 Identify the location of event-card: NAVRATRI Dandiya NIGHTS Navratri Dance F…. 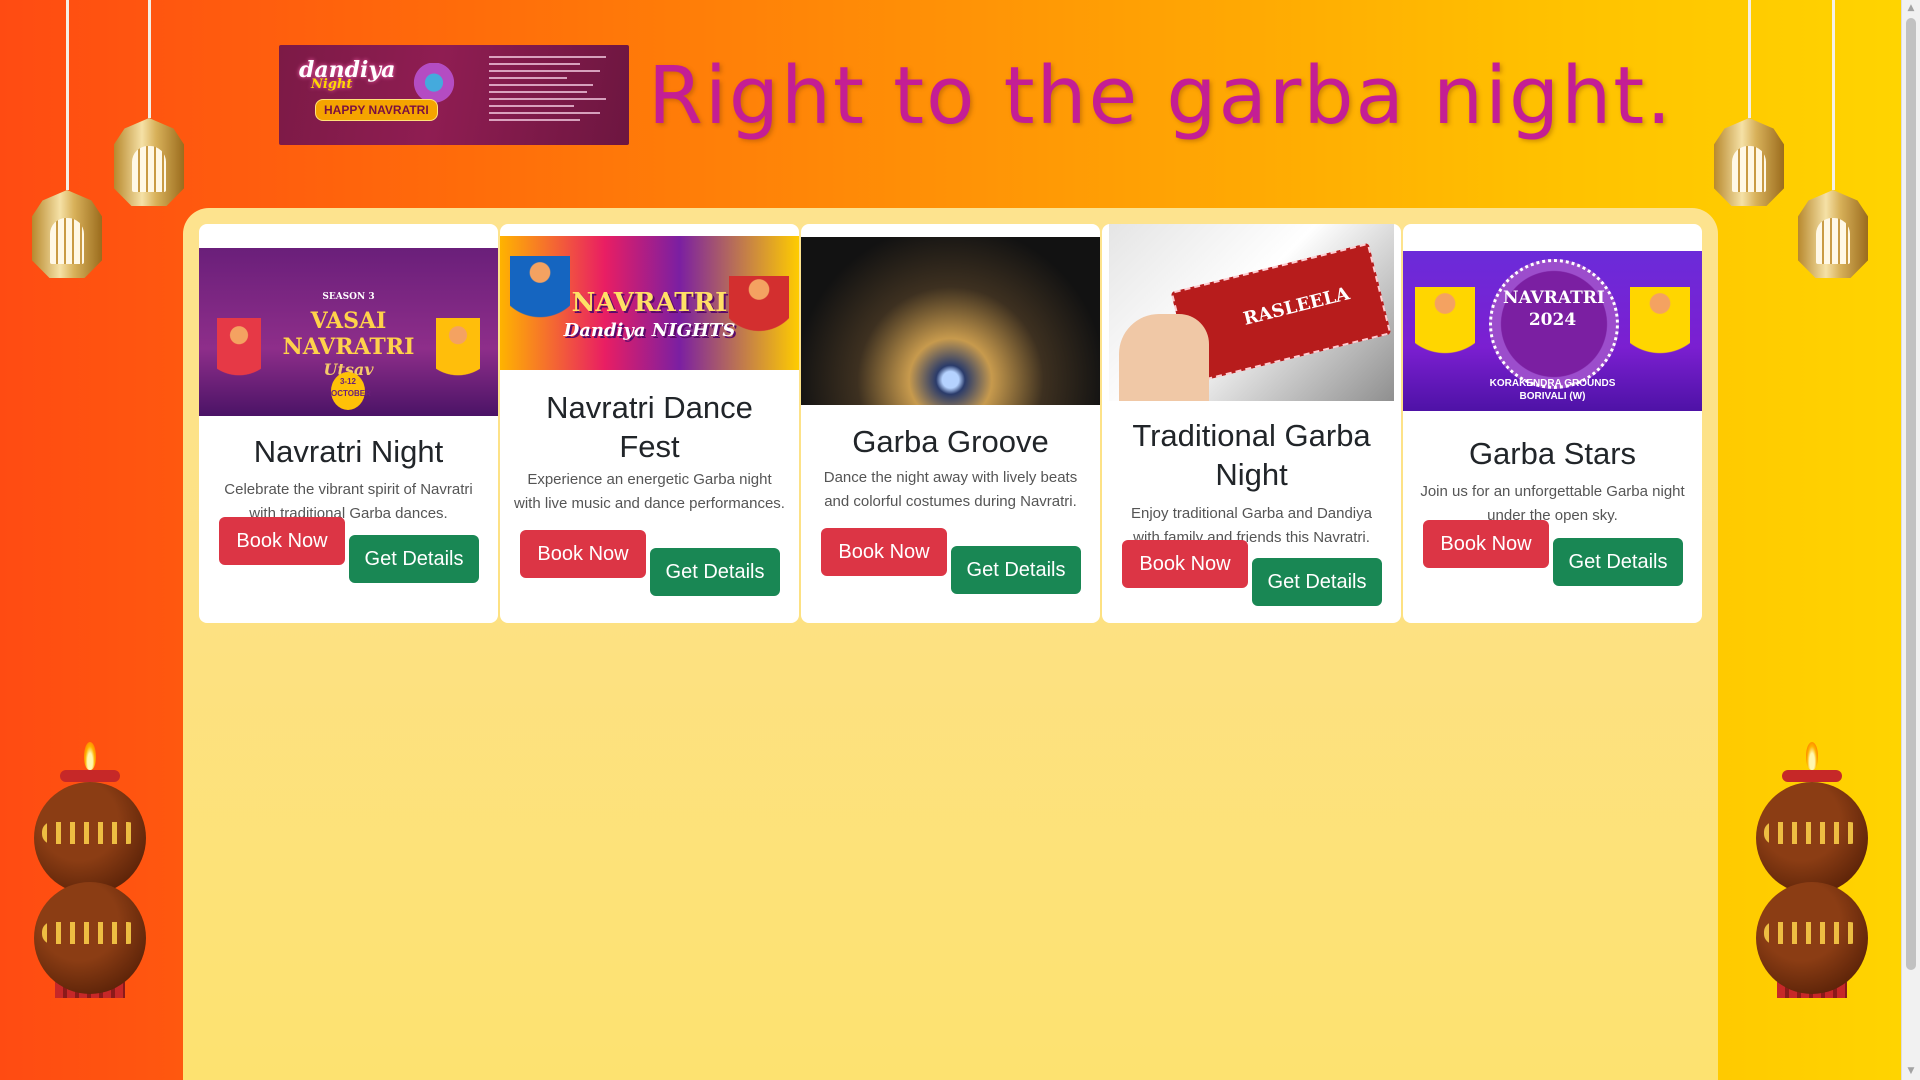
(649, 423).